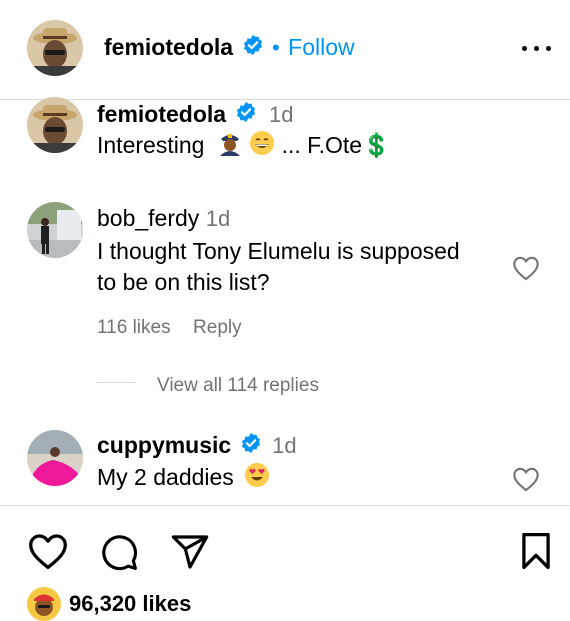 The image size is (570, 621). What do you see at coordinates (119, 554) in the screenshot?
I see `comment-icon` at bounding box center [119, 554].